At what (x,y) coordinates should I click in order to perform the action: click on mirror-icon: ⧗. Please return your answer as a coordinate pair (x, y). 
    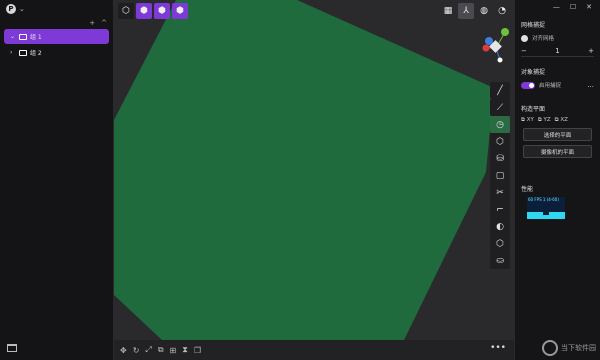
    Looking at the image, I should click on (185, 350).